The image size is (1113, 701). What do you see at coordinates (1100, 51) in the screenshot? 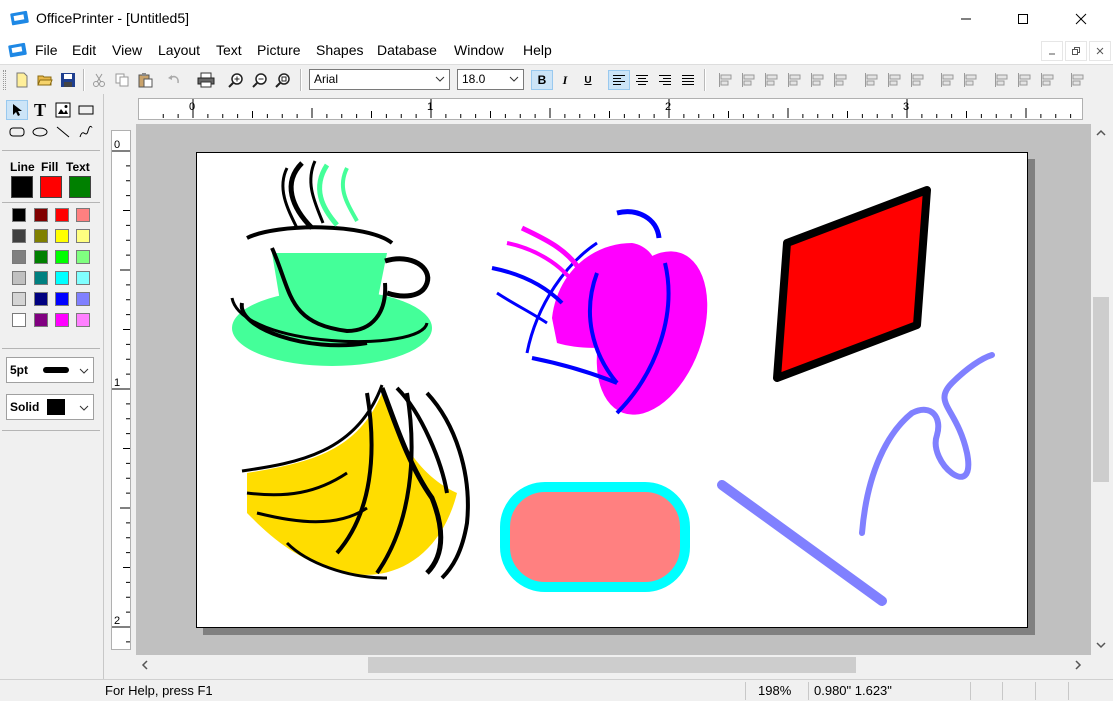
I see `mdi-close-button` at bounding box center [1100, 51].